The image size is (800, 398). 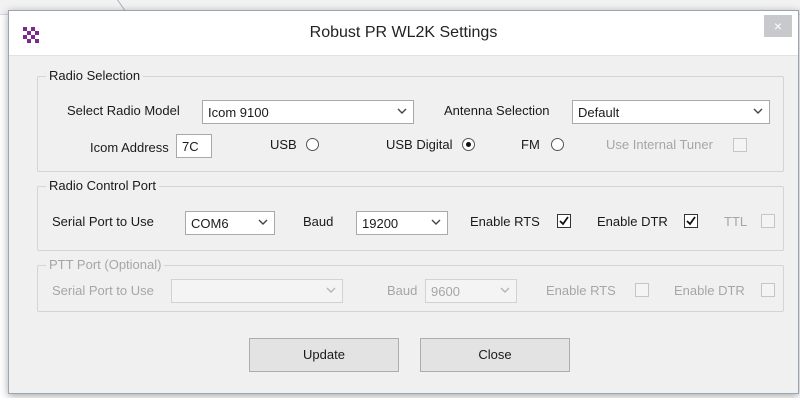 I want to click on serial-port-label: Serial Port to Use, so click(x=103, y=221).